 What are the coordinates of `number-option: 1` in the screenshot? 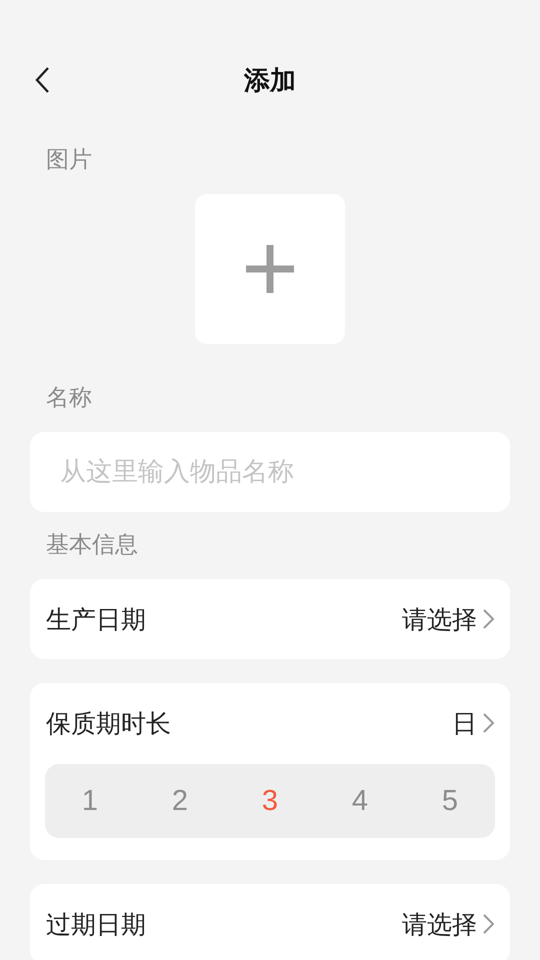 It's located at (90, 801).